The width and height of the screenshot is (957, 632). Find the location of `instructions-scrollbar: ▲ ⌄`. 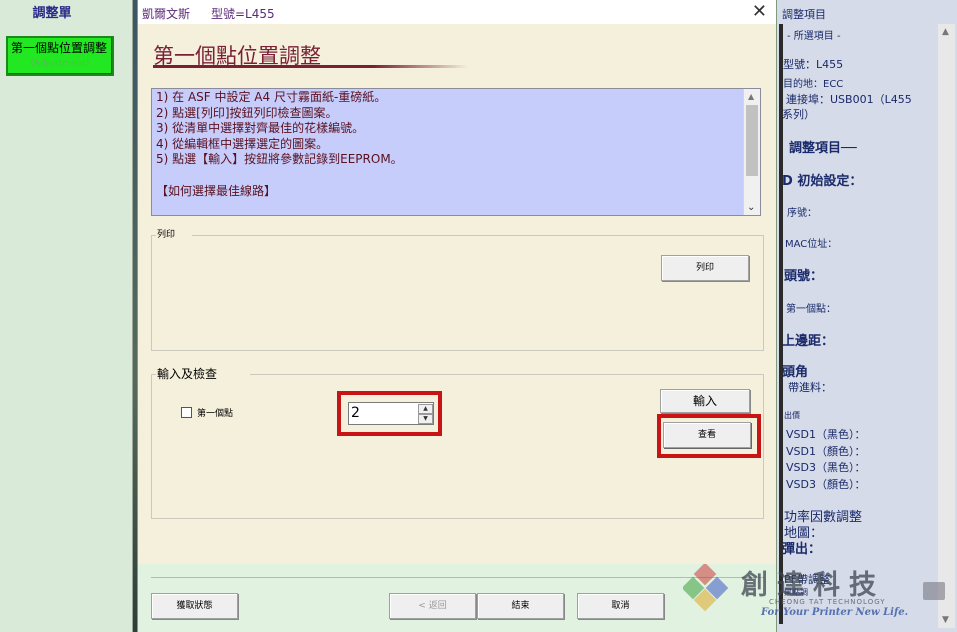

instructions-scrollbar: ▲ ⌄ is located at coordinates (751, 152).